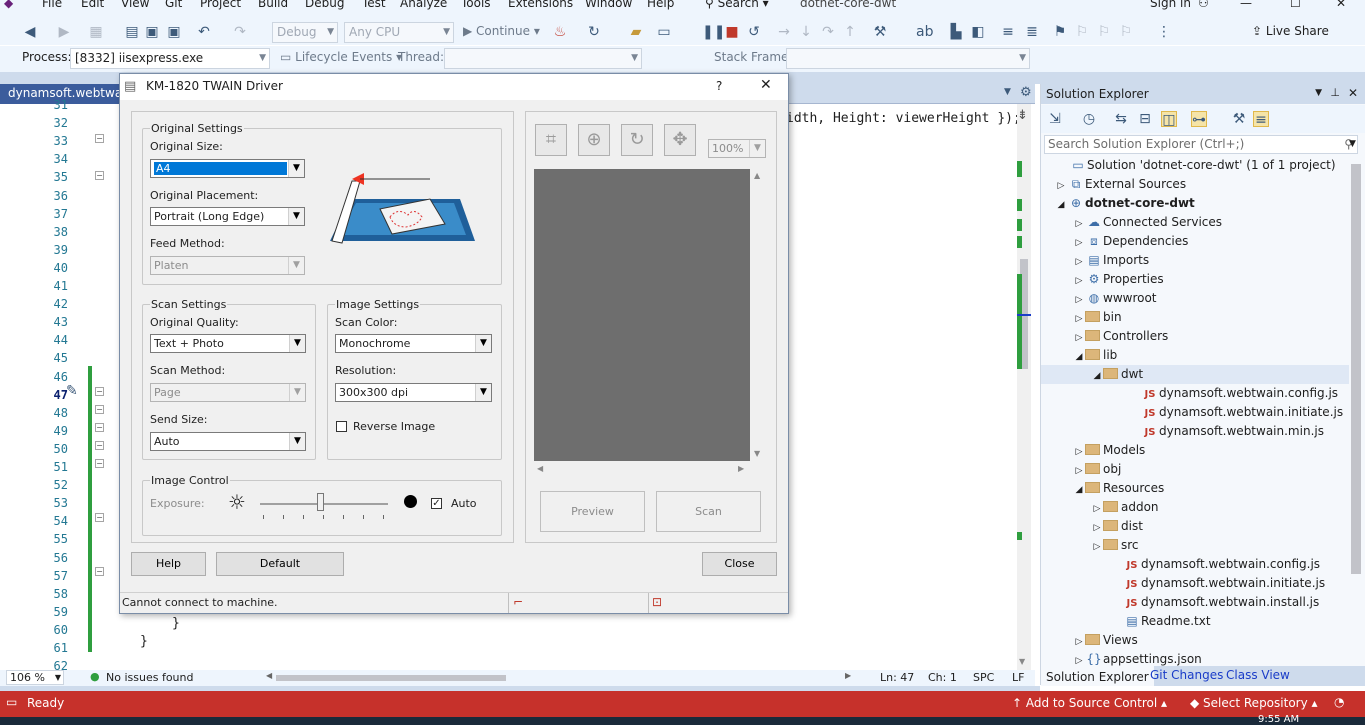 The image size is (1365, 725). I want to click on menu-build: Build, so click(273, 5).